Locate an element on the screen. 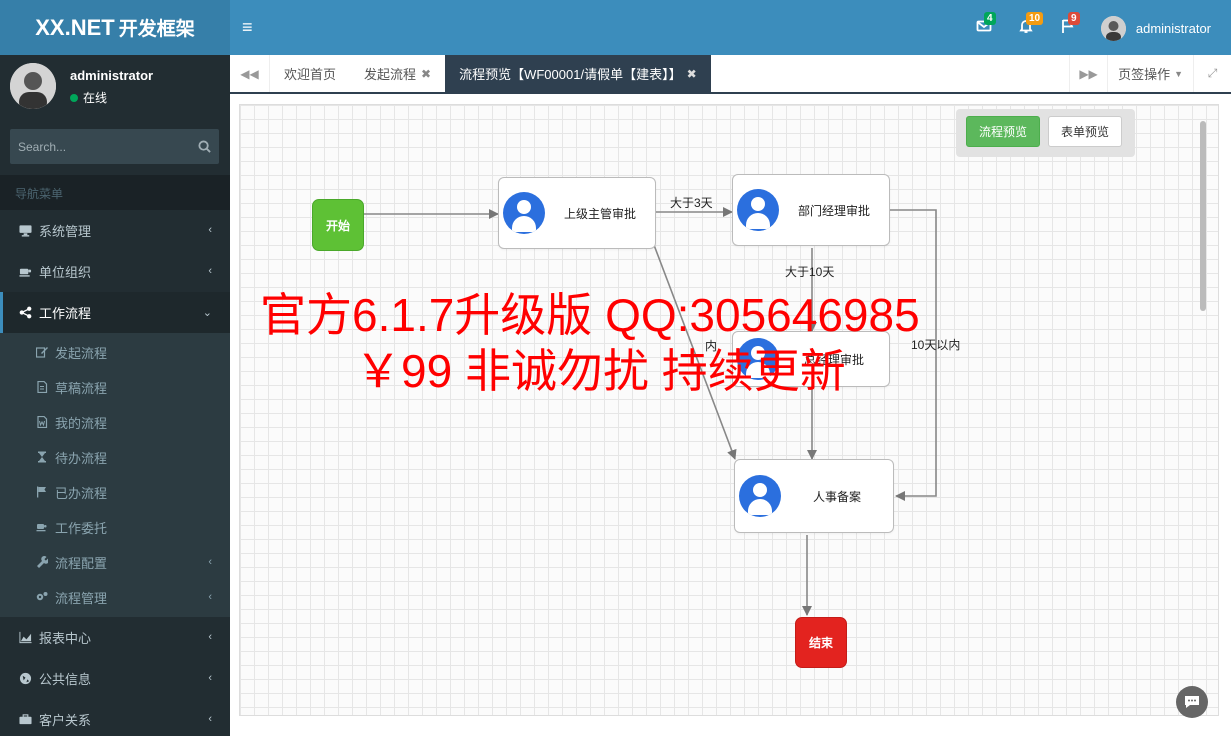 This screenshot has height=736, width=1231. tab-start-flow: 发起流程 ✖ is located at coordinates (397, 73).